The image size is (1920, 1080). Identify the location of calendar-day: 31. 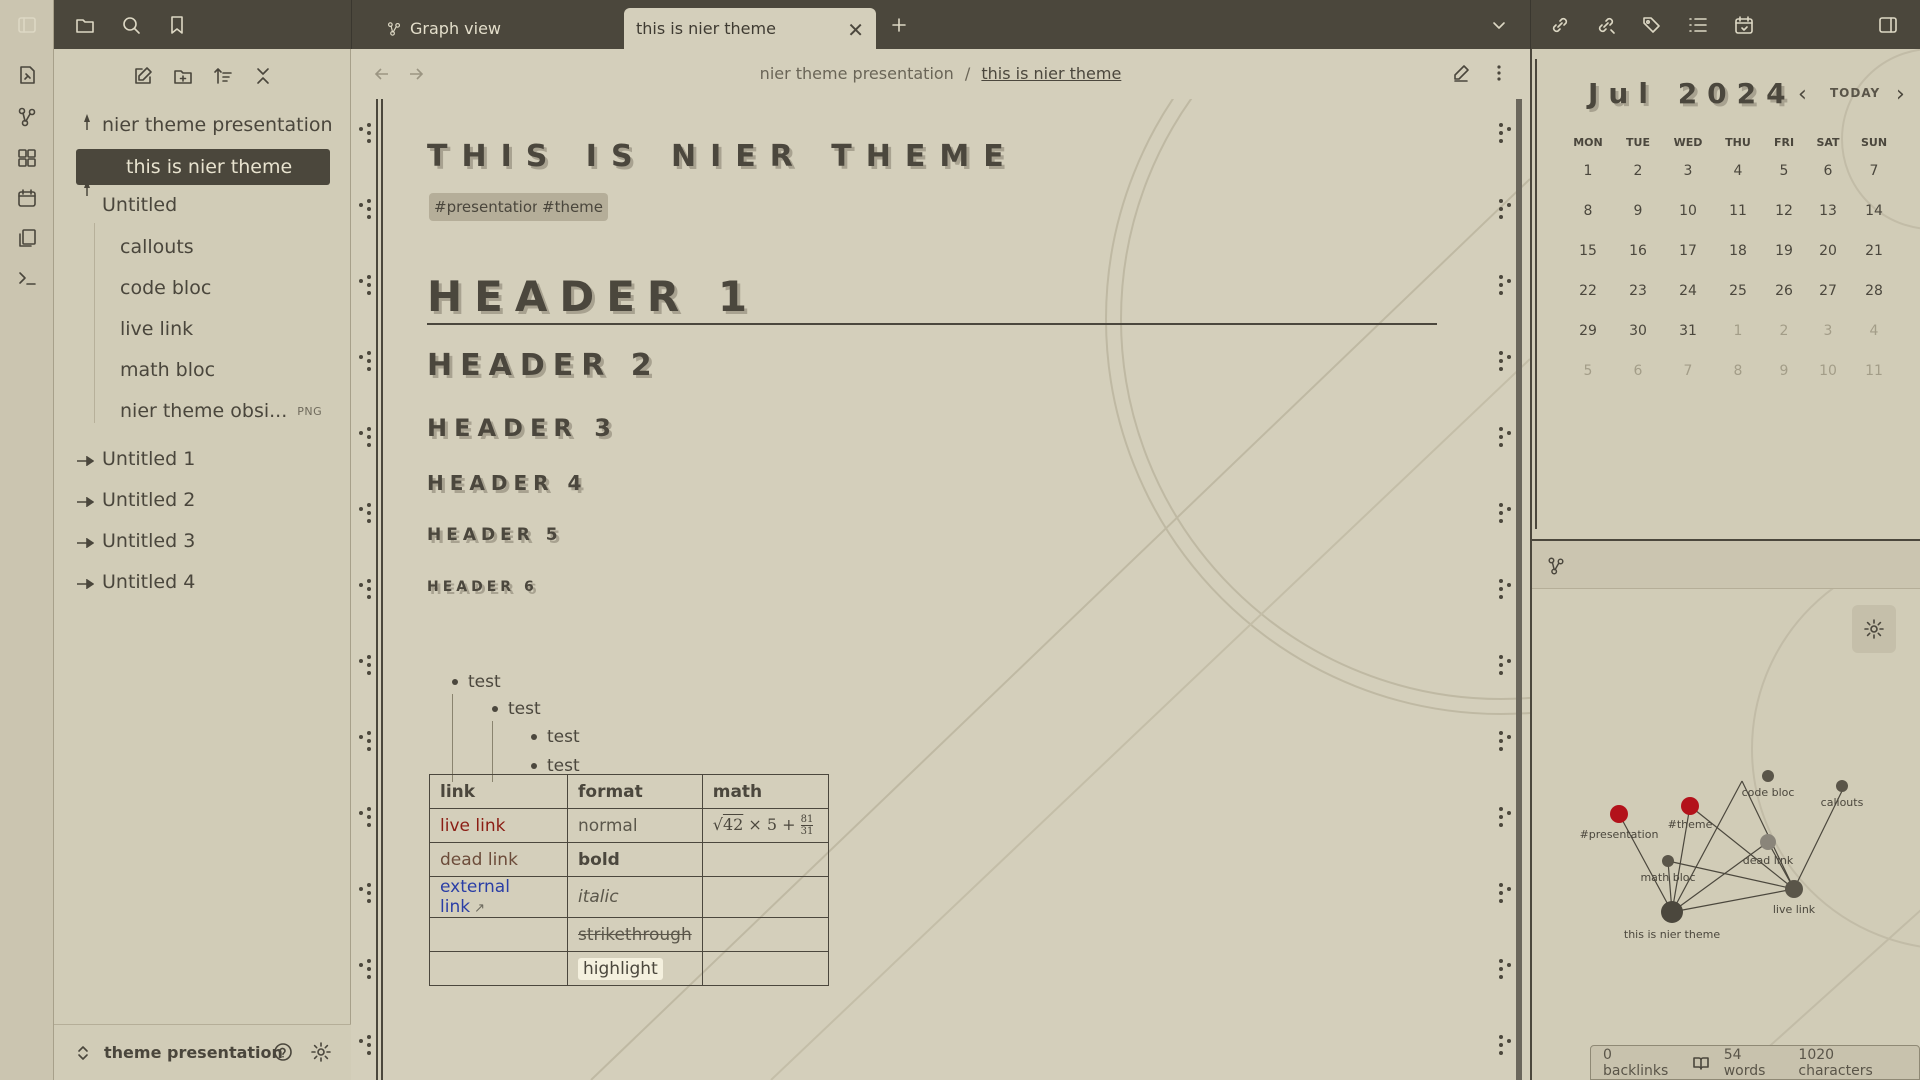
(1688, 331).